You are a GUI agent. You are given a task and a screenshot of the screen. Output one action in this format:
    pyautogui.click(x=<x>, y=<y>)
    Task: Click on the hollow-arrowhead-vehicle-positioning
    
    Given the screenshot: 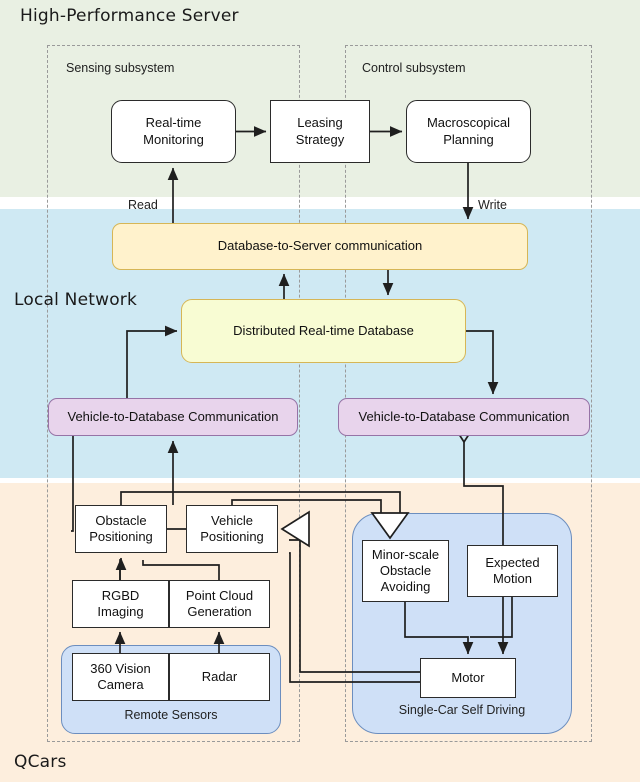 What is the action you would take?
    pyautogui.click(x=295, y=529)
    